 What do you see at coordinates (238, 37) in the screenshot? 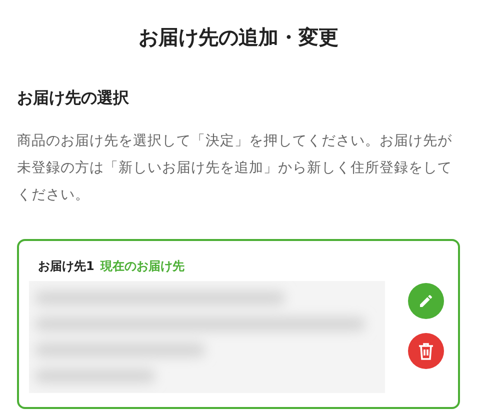
I see `page-title: お届け先の追加・変更` at bounding box center [238, 37].